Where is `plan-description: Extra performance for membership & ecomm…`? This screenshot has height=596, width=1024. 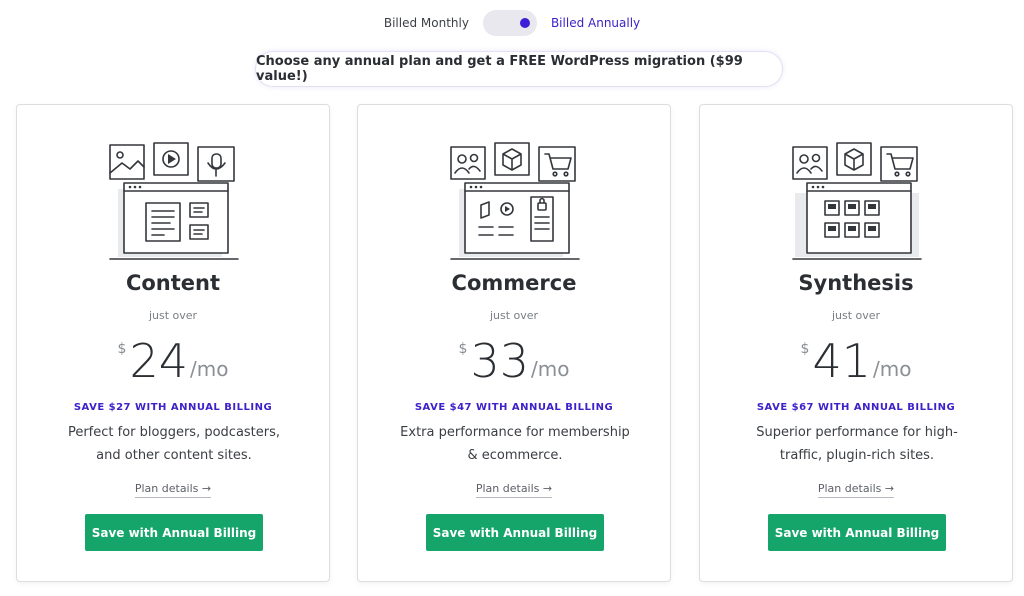
plan-description: Extra performance for membership & ecomm… is located at coordinates (515, 444).